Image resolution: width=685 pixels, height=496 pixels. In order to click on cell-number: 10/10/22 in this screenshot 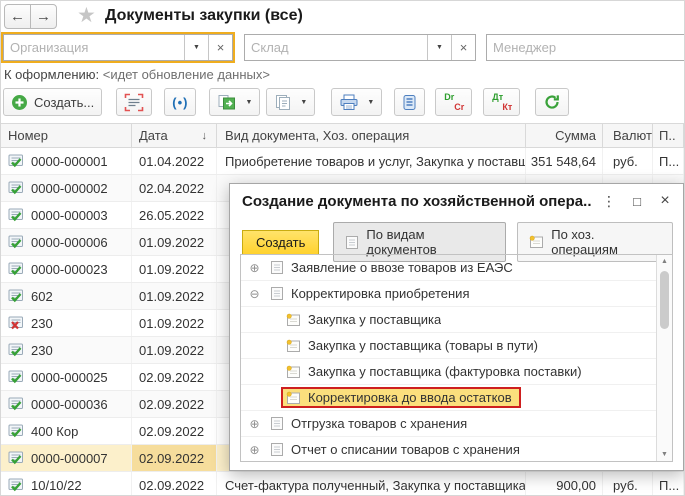, I will do `click(66, 483)`.